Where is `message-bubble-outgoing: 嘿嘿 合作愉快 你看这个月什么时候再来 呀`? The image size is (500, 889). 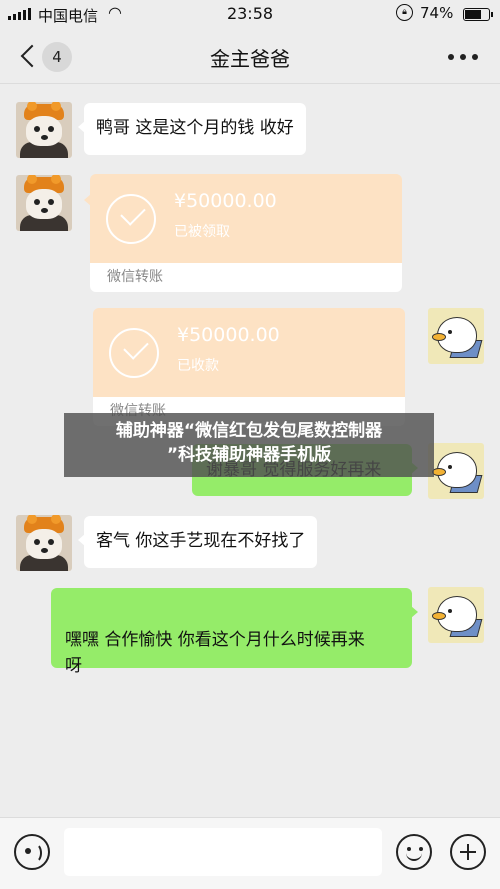 message-bubble-outgoing: 嘿嘿 合作愉快 你看这个月什么时候再来 呀 is located at coordinates (234, 632).